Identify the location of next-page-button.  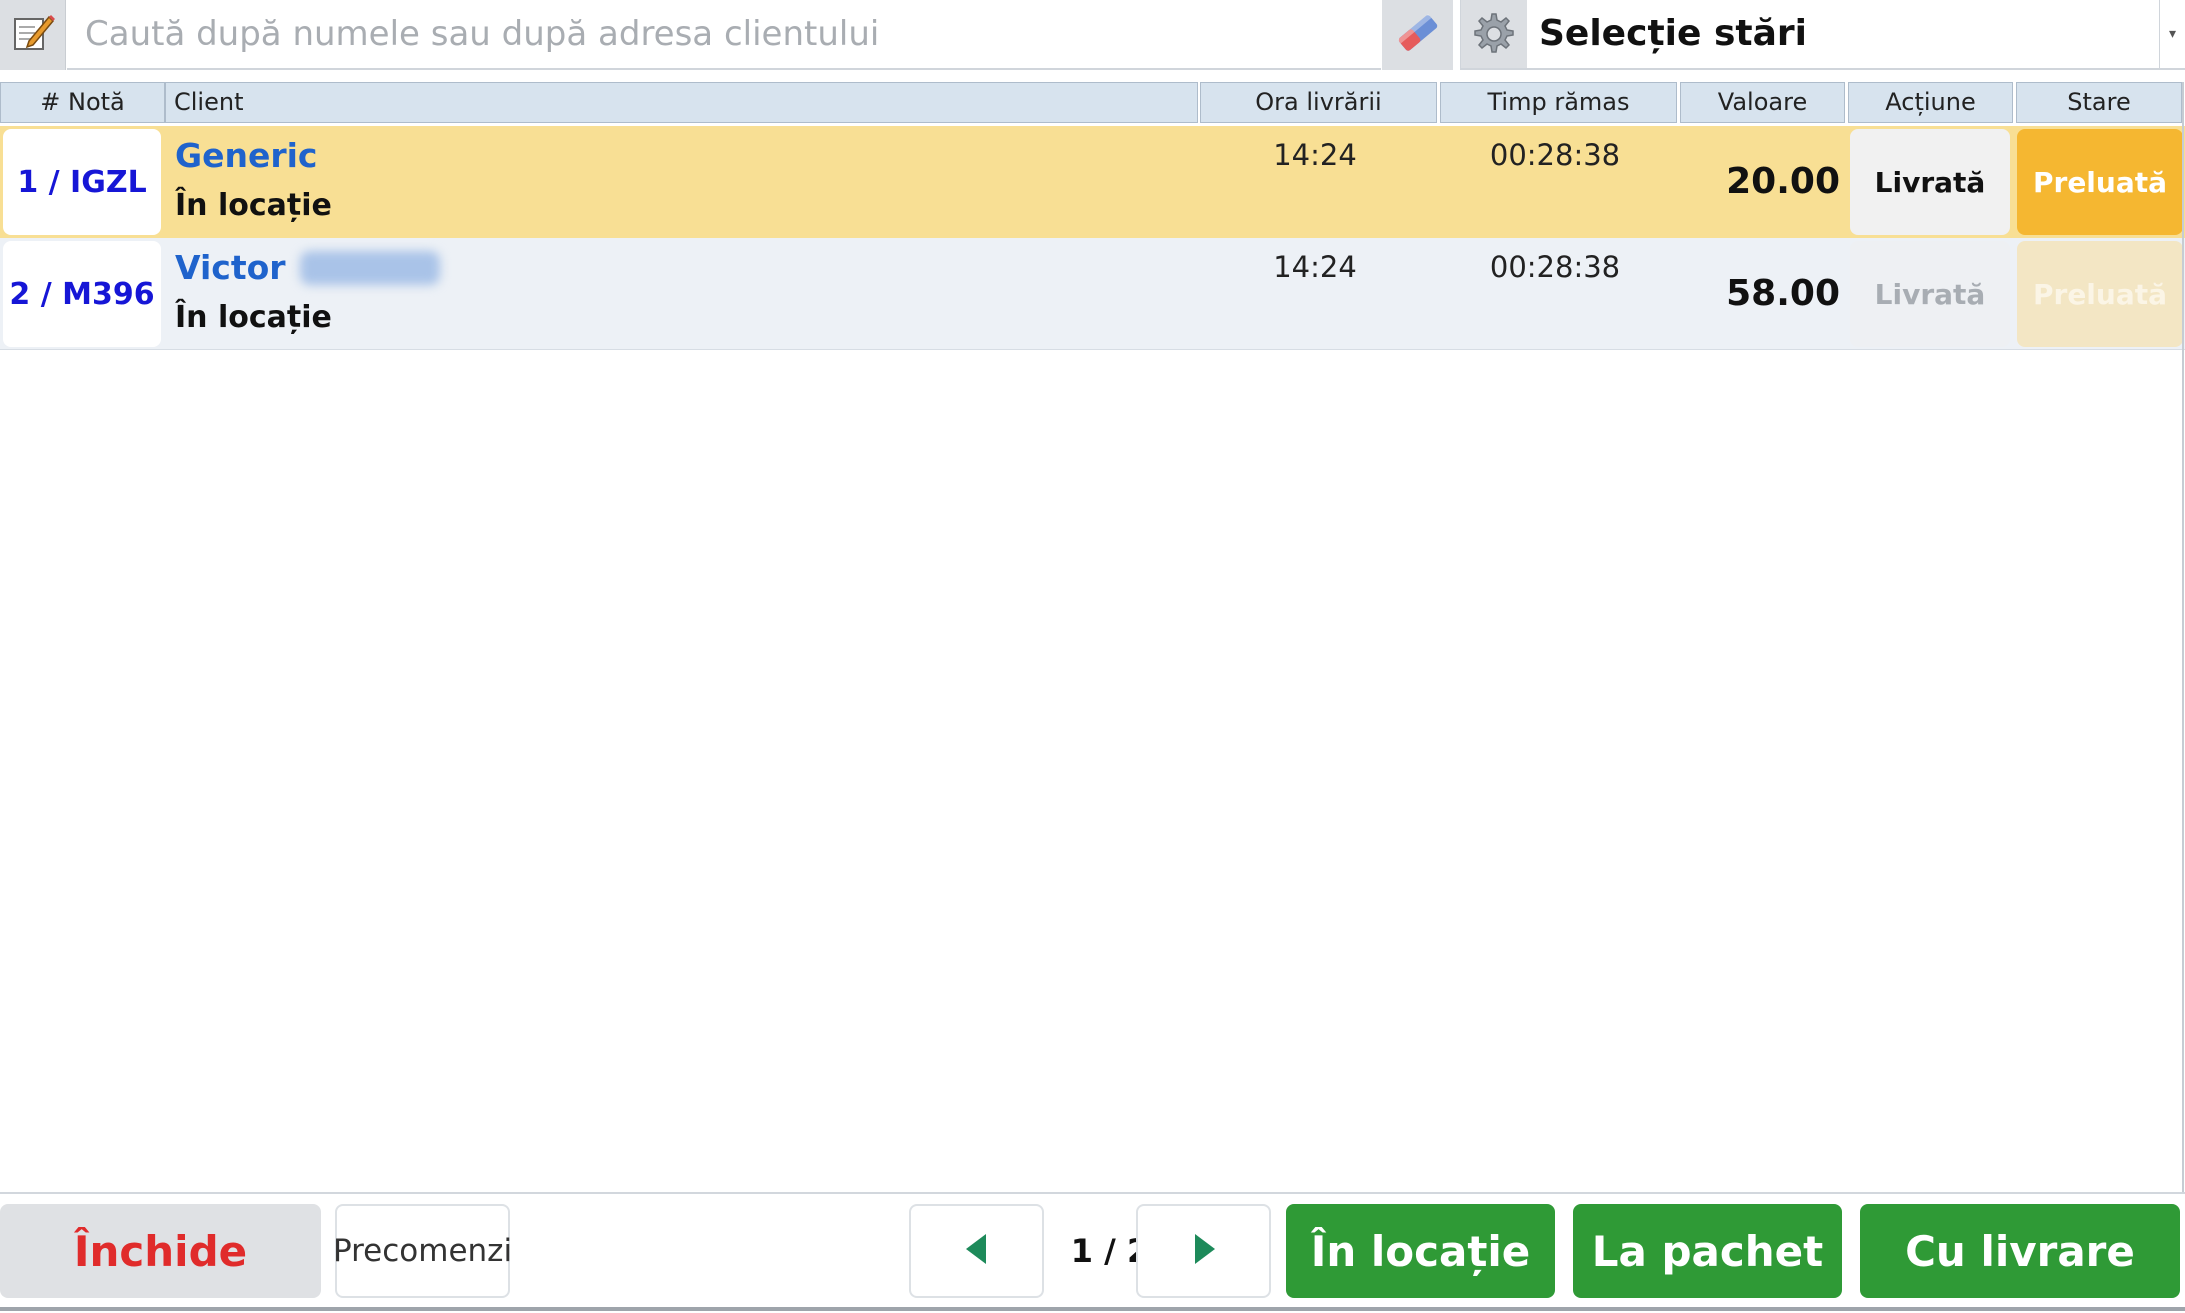
(1203, 1251).